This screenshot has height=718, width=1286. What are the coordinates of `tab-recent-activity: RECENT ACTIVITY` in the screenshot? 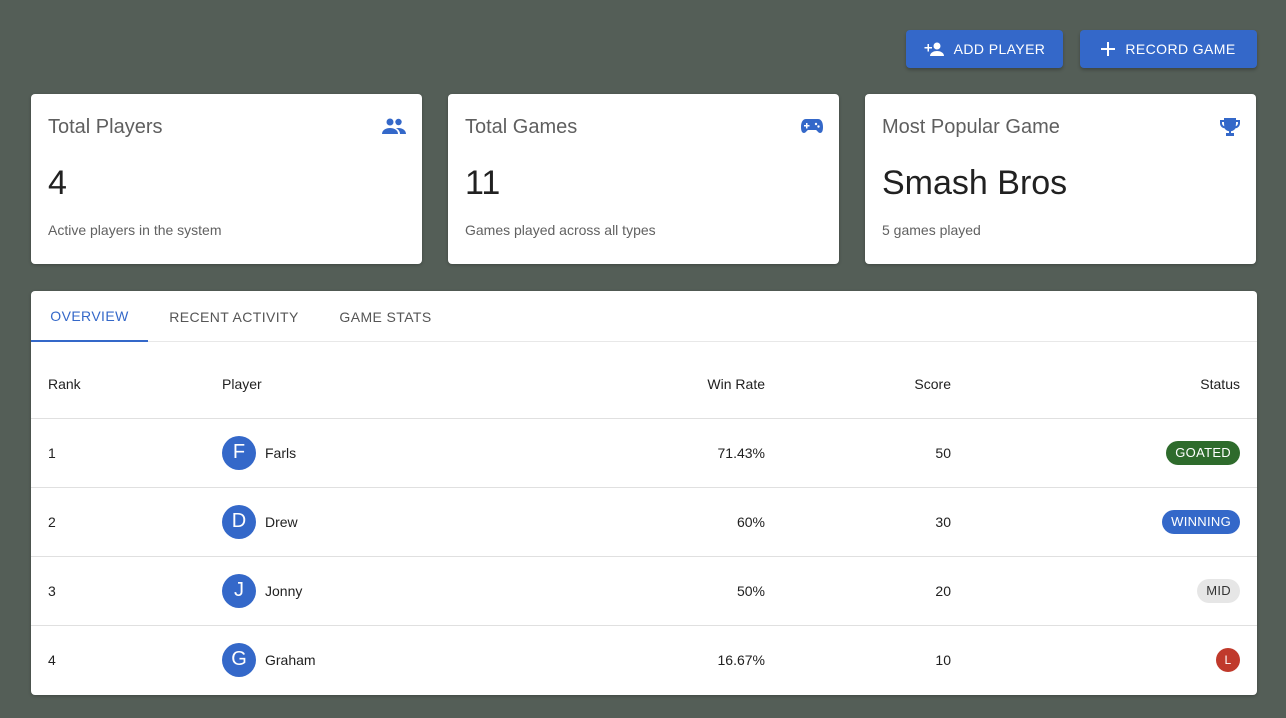 It's located at (234, 316).